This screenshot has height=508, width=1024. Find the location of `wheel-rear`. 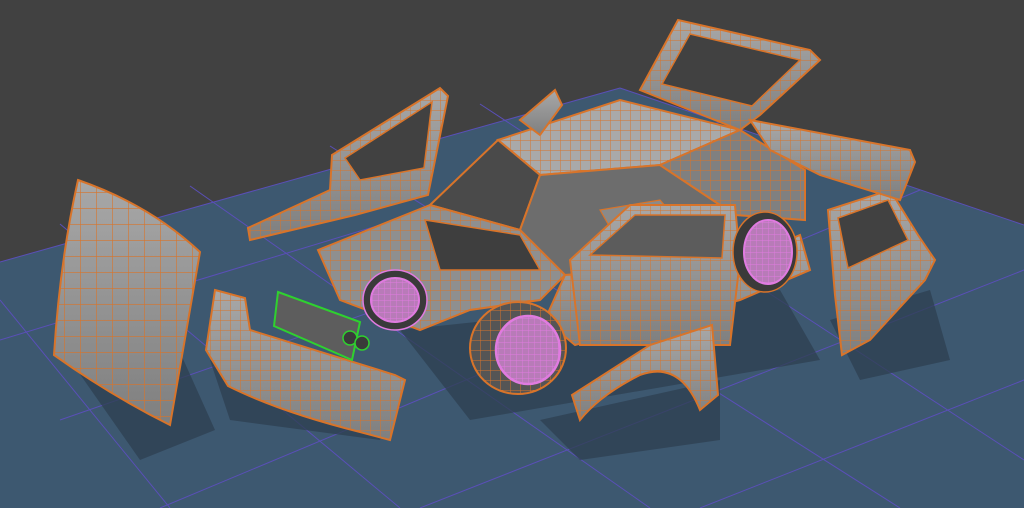

wheel-rear is located at coordinates (765, 252).